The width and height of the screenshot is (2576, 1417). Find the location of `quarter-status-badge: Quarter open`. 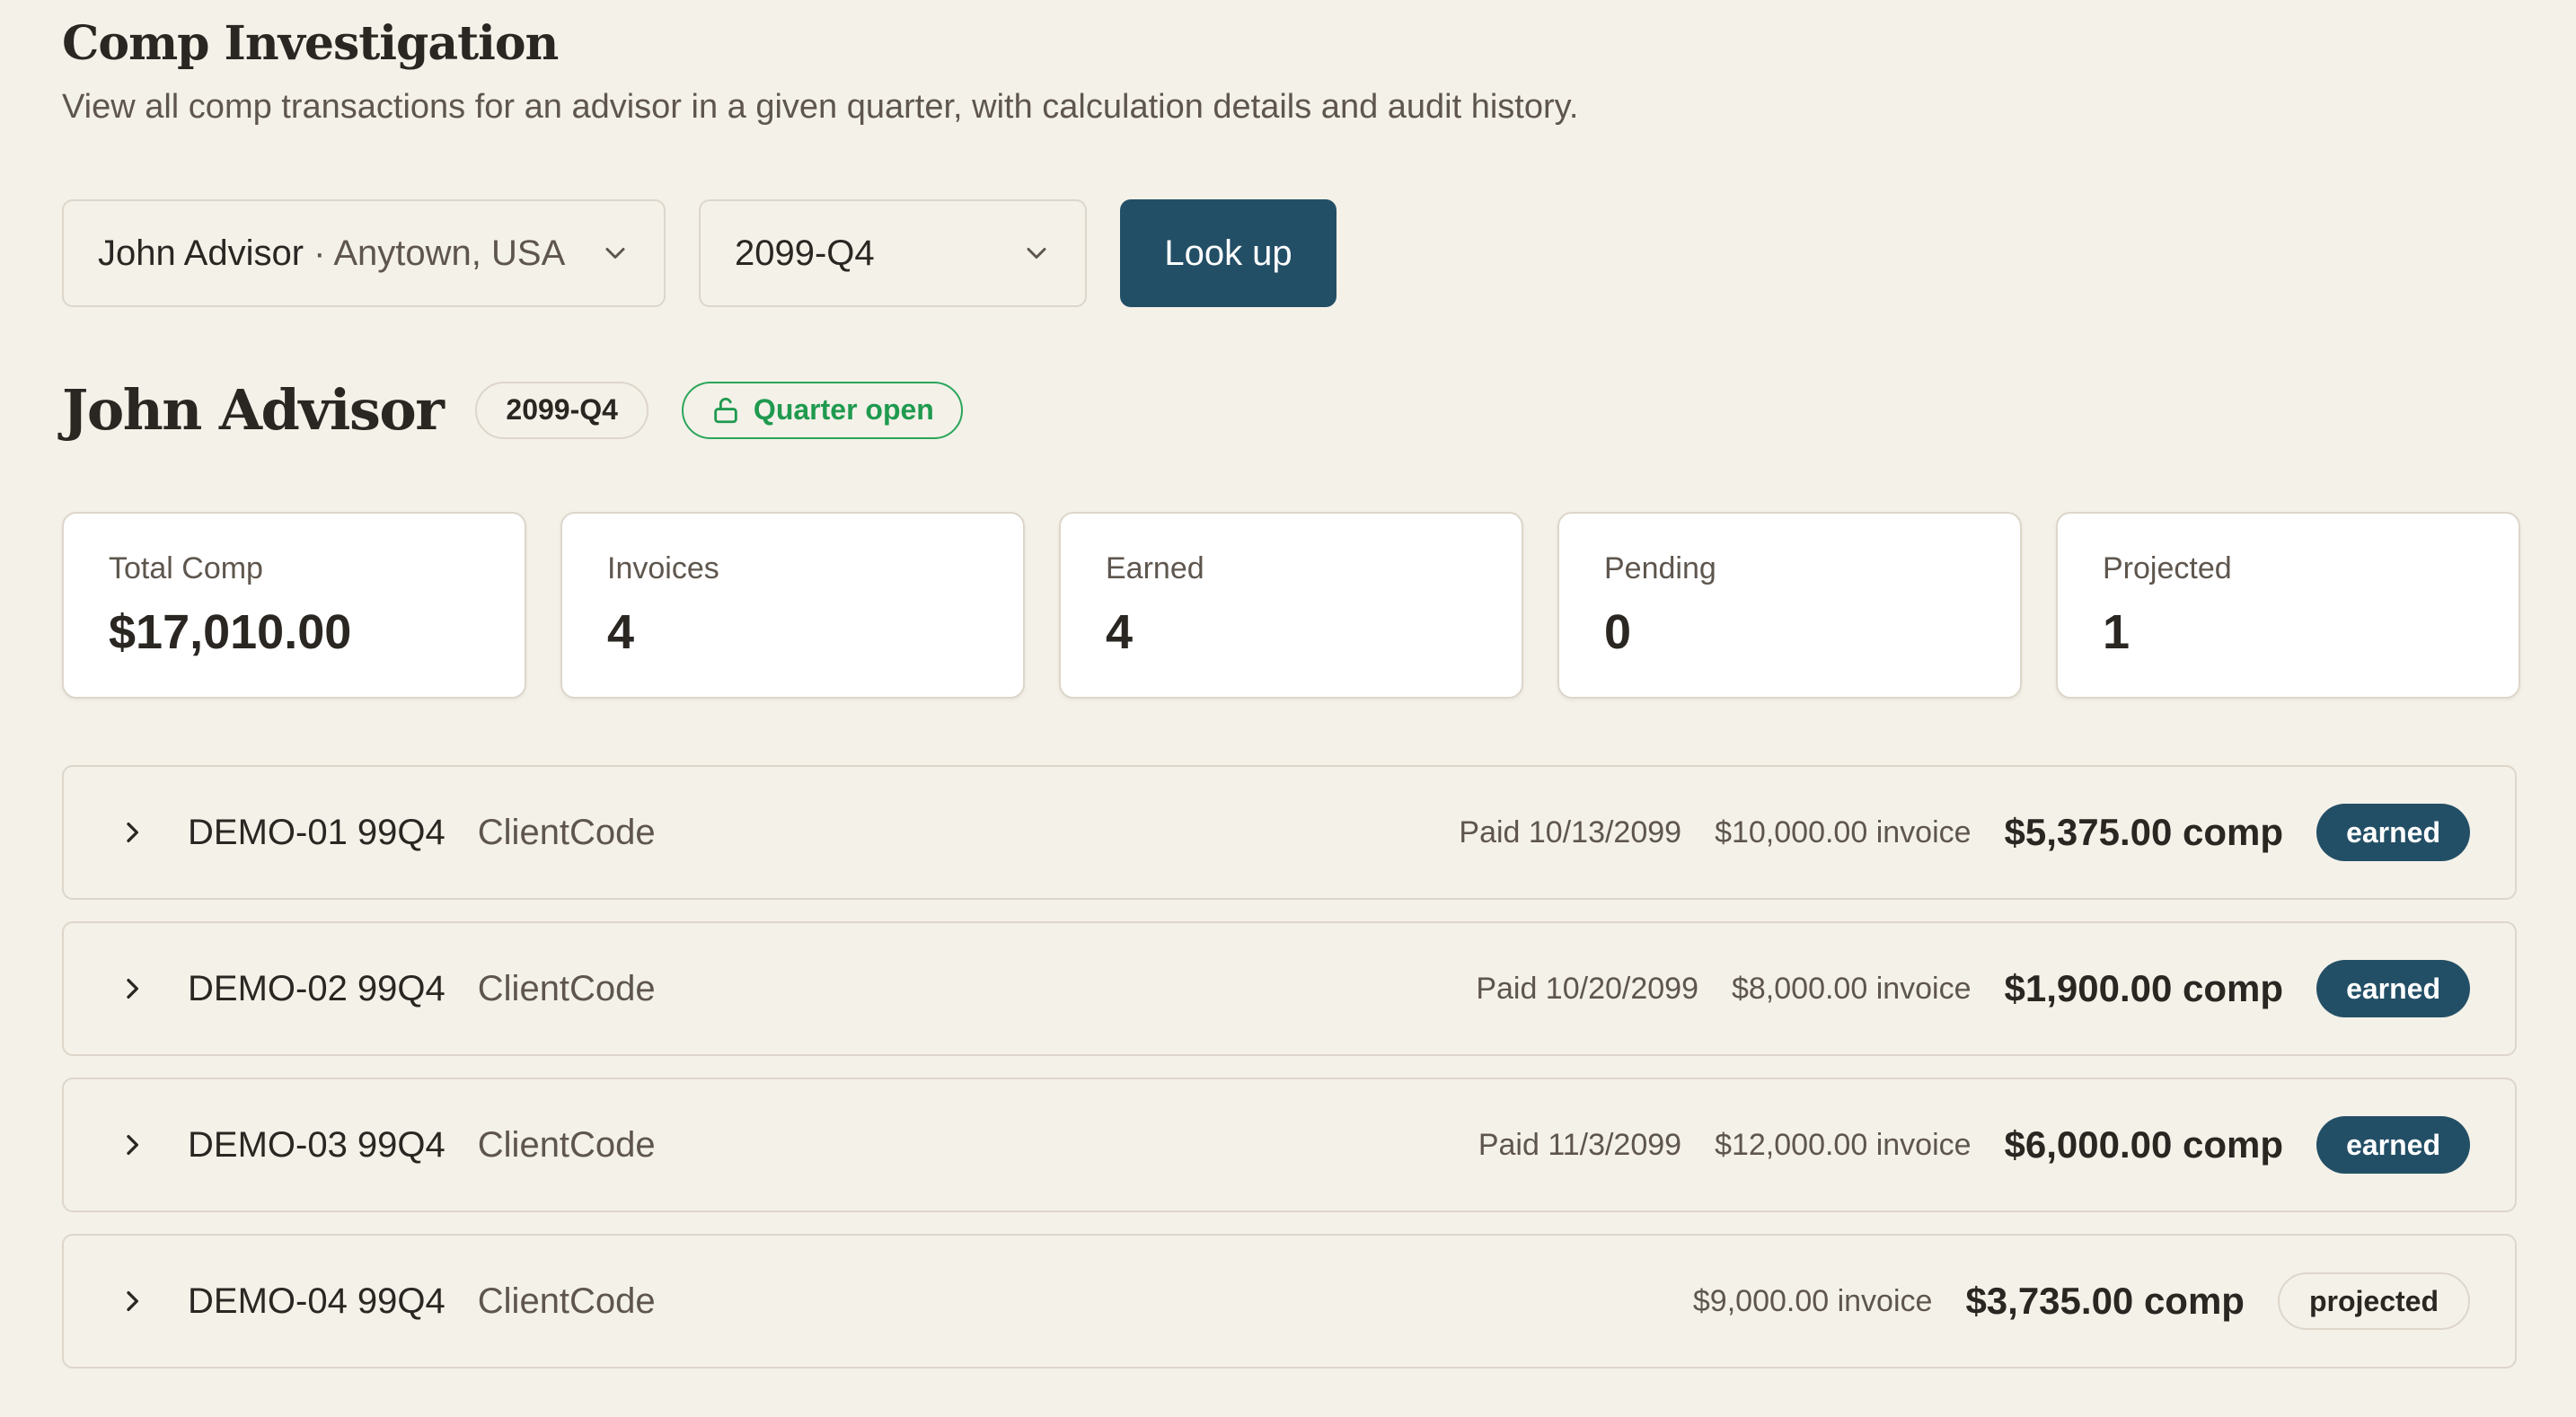

quarter-status-badge: Quarter open is located at coordinates (822, 410).